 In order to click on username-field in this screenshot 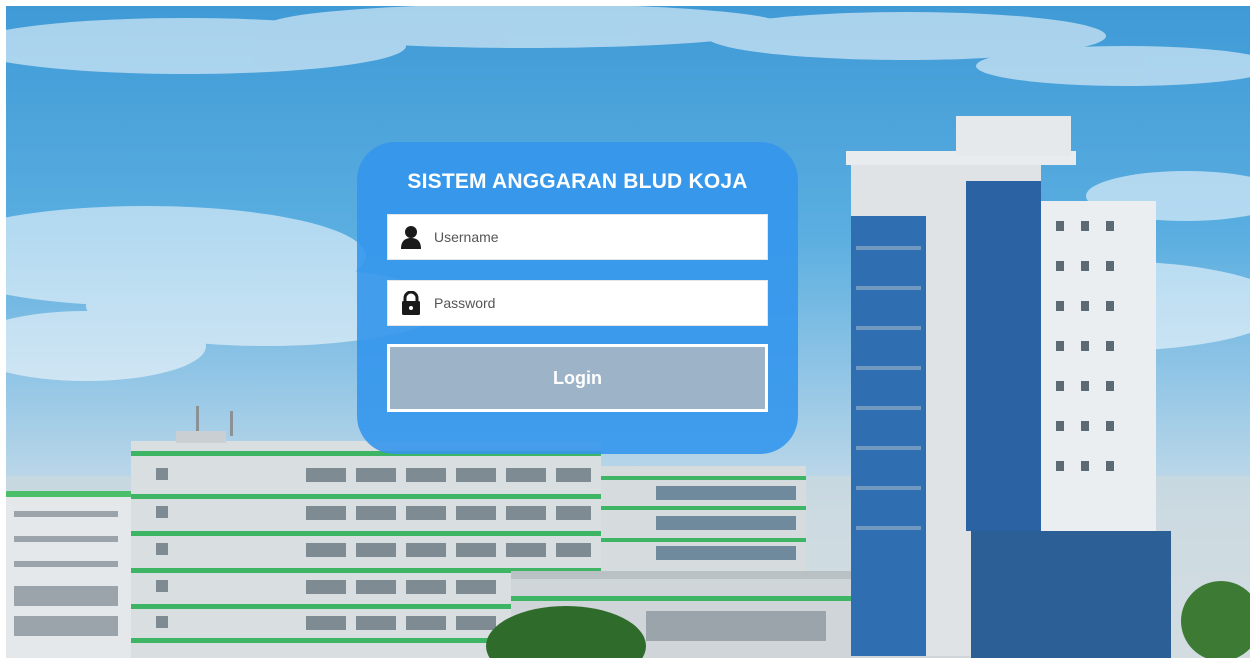, I will do `click(577, 237)`.